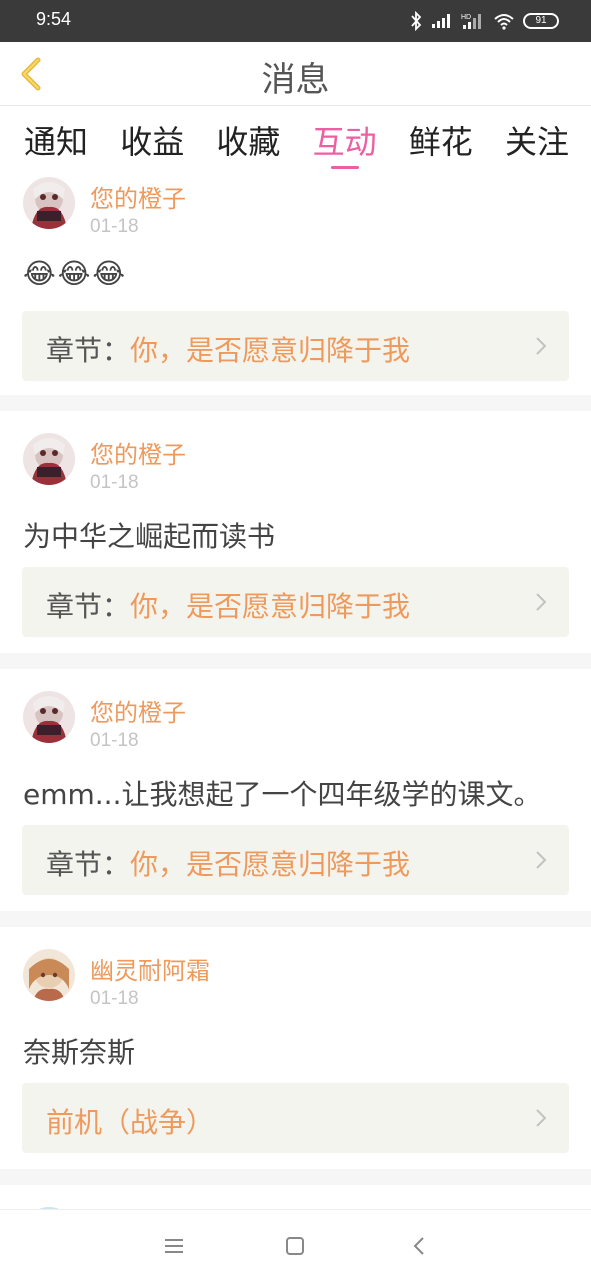 The image size is (591, 1280). What do you see at coordinates (295, 140) in the screenshot?
I see `tab-bar: 通知 收益 收藏 互动 鲜花 关注` at bounding box center [295, 140].